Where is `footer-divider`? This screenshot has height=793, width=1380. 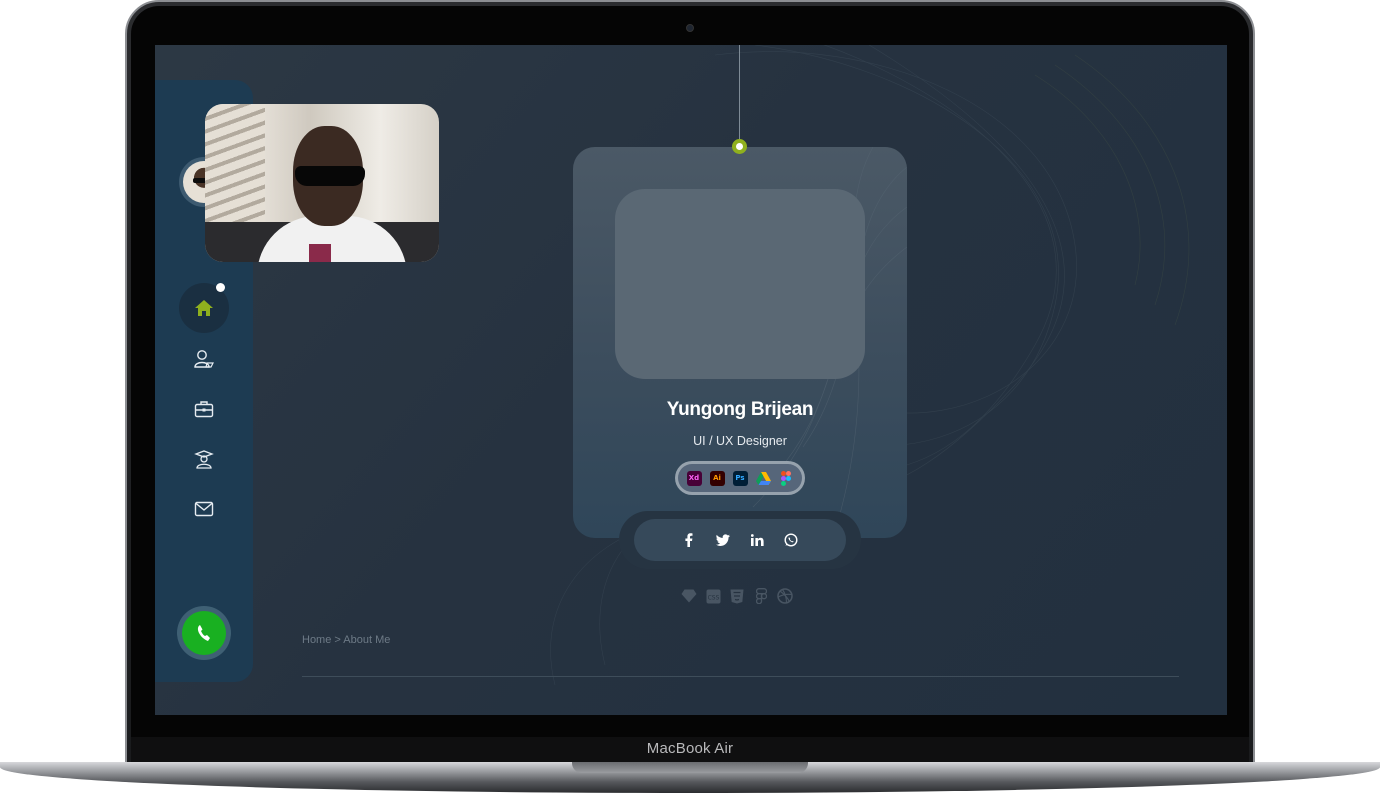
footer-divider is located at coordinates (740, 676).